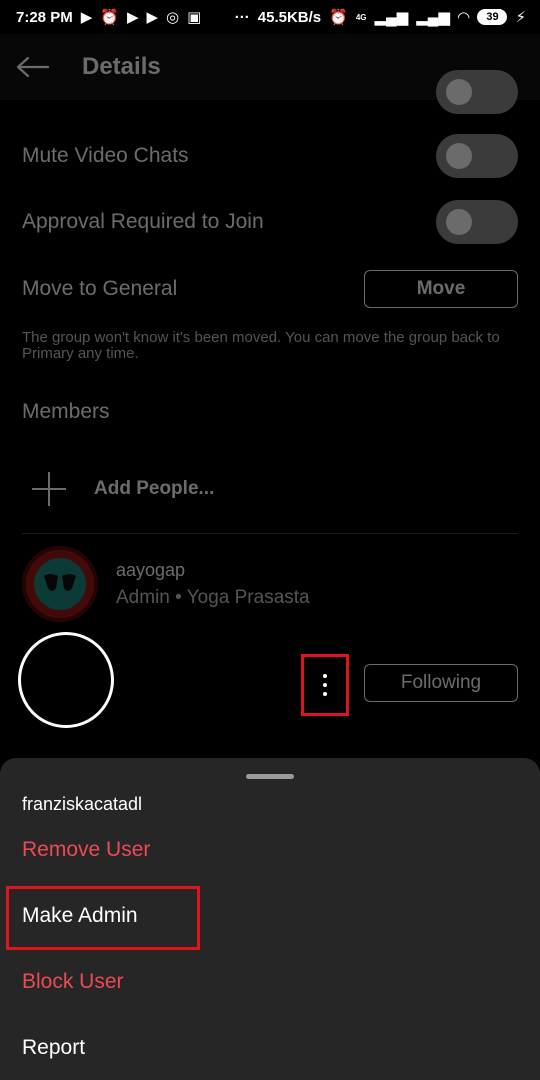 This screenshot has height=1080, width=540. Describe the element at coordinates (477, 92) in the screenshot. I see `hidden-toggle` at that location.